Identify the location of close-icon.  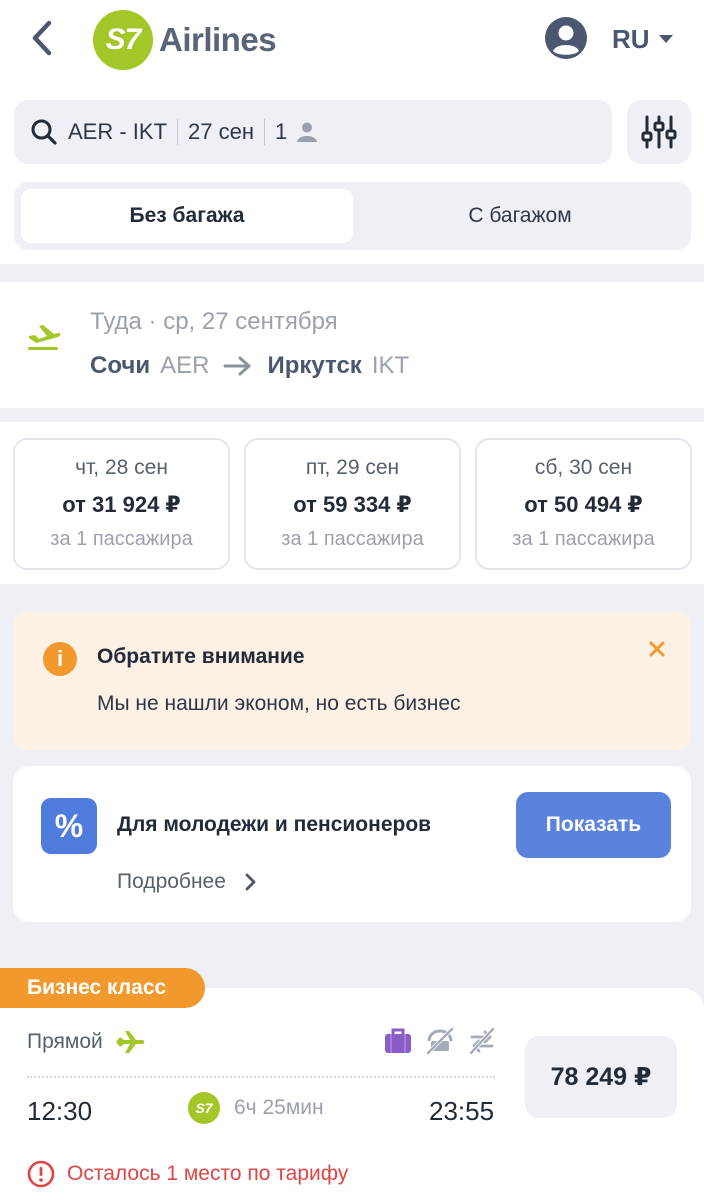
(657, 649).